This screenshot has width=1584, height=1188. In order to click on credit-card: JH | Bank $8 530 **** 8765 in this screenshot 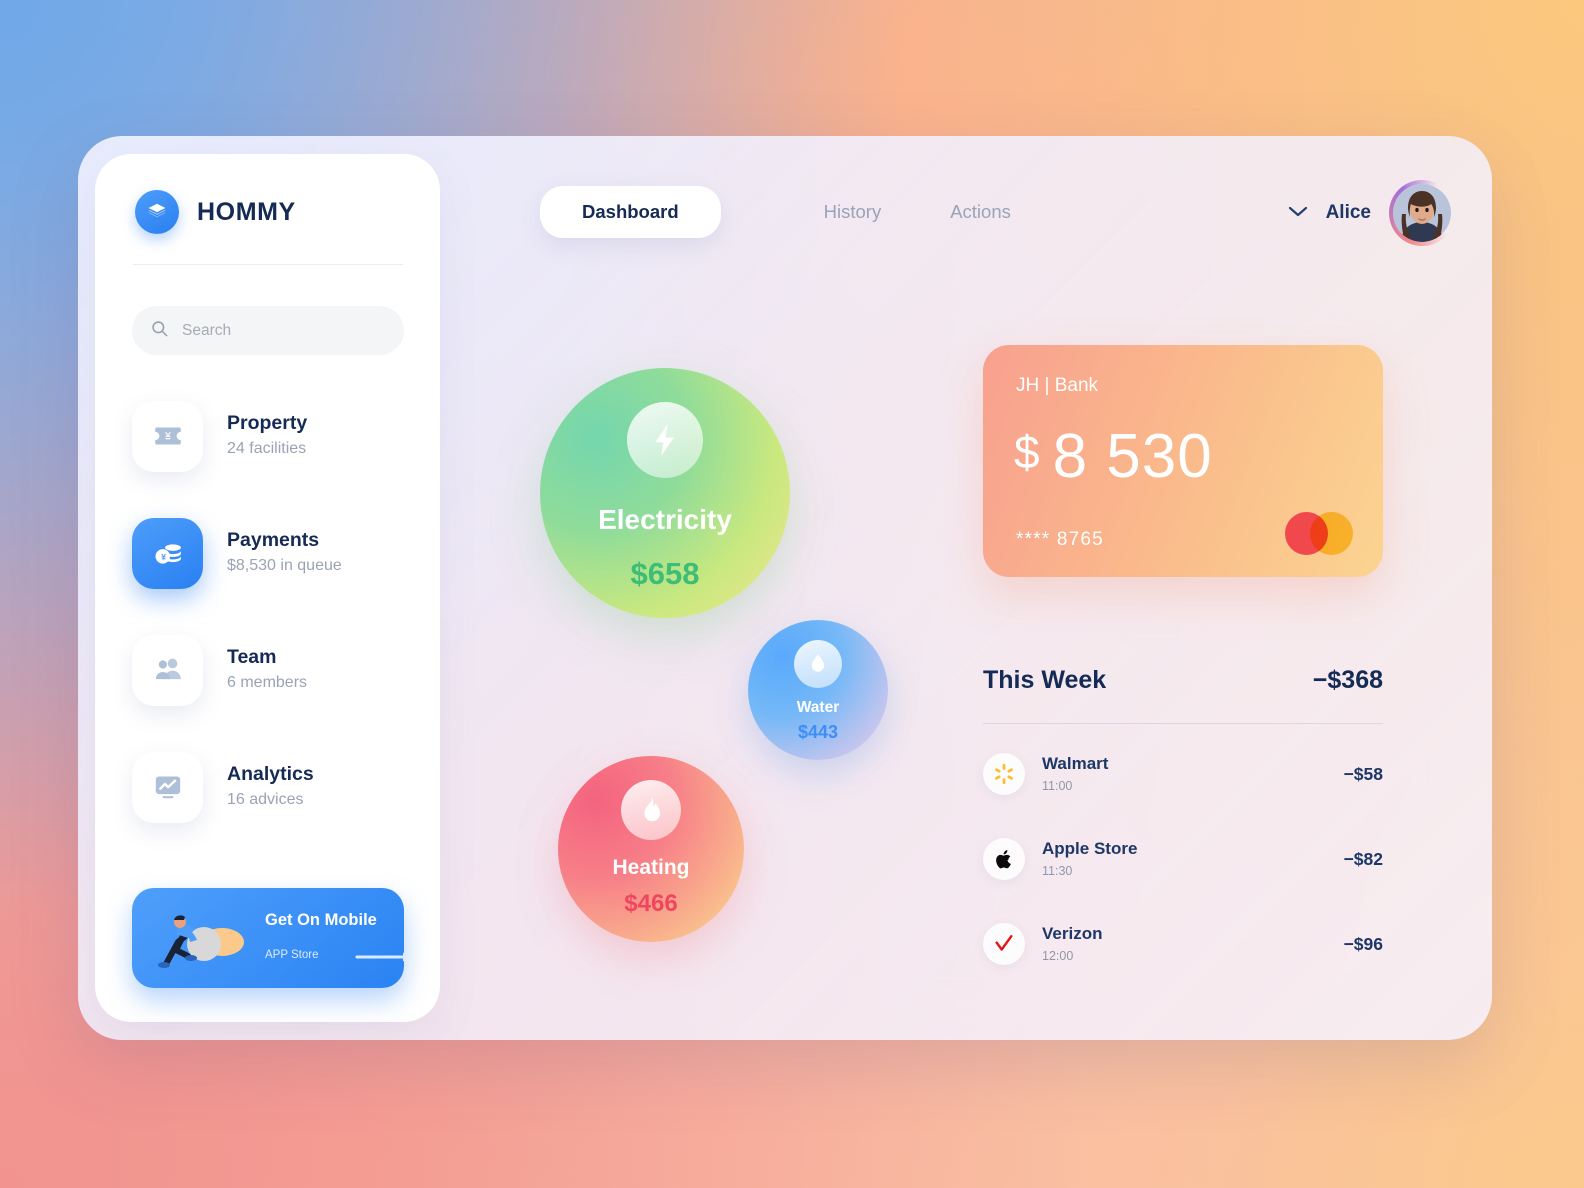, I will do `click(1183, 461)`.